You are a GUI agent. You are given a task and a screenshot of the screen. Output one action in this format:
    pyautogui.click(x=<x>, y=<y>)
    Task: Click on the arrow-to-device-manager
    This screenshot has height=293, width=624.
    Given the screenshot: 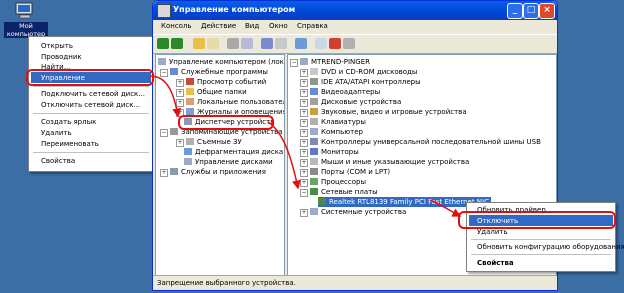 What is the action you would take?
    pyautogui.click(x=165, y=96)
    